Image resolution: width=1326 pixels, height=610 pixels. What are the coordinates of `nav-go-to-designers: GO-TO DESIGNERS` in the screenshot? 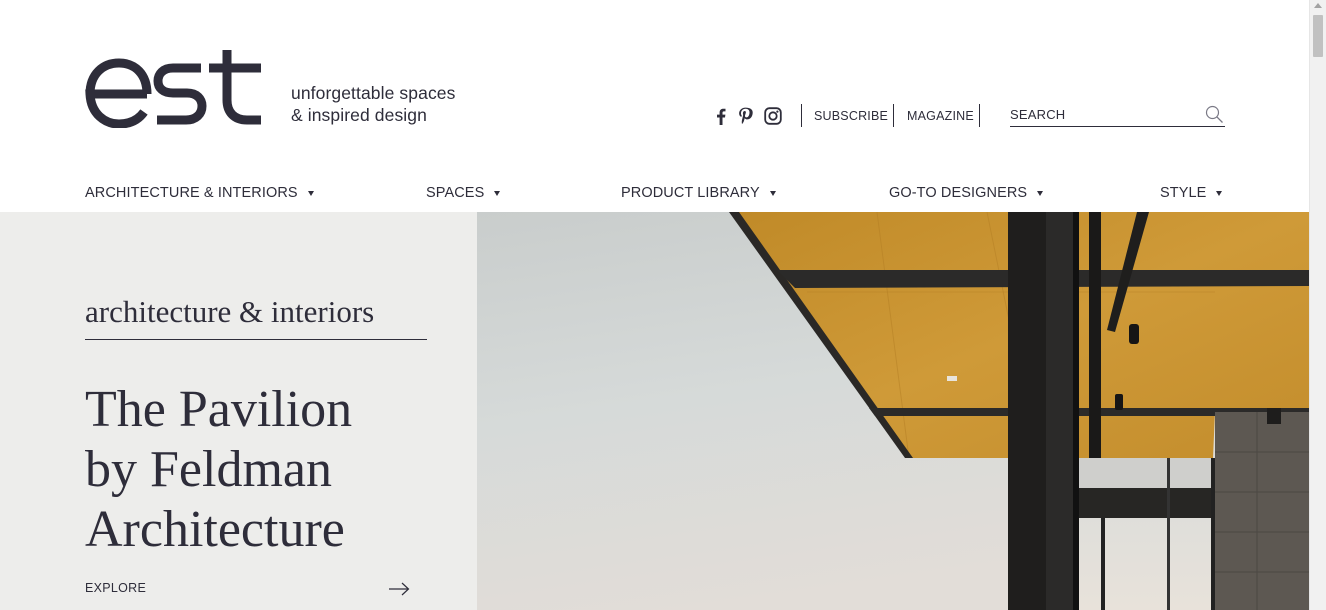 It's located at (966, 193).